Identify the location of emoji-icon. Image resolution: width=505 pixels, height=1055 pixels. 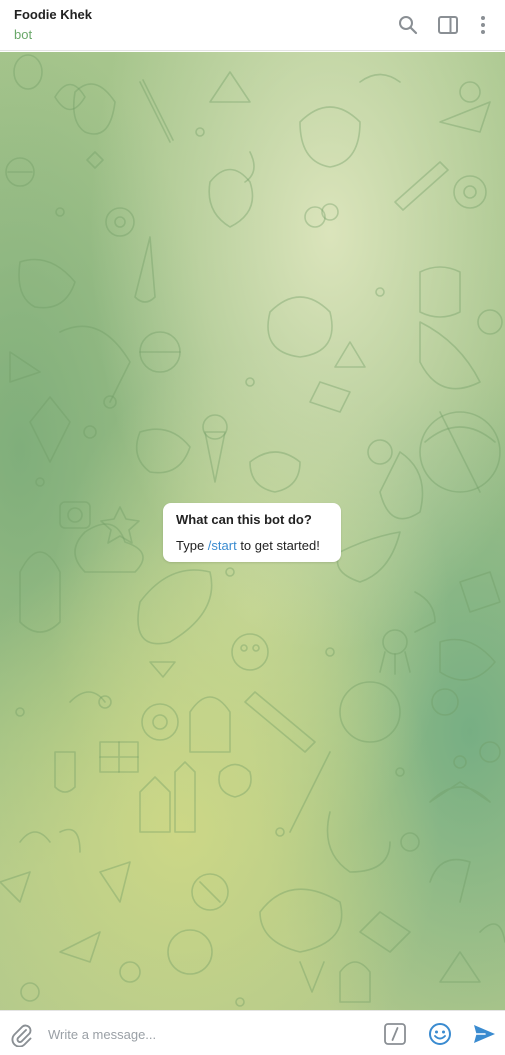
(440, 1034).